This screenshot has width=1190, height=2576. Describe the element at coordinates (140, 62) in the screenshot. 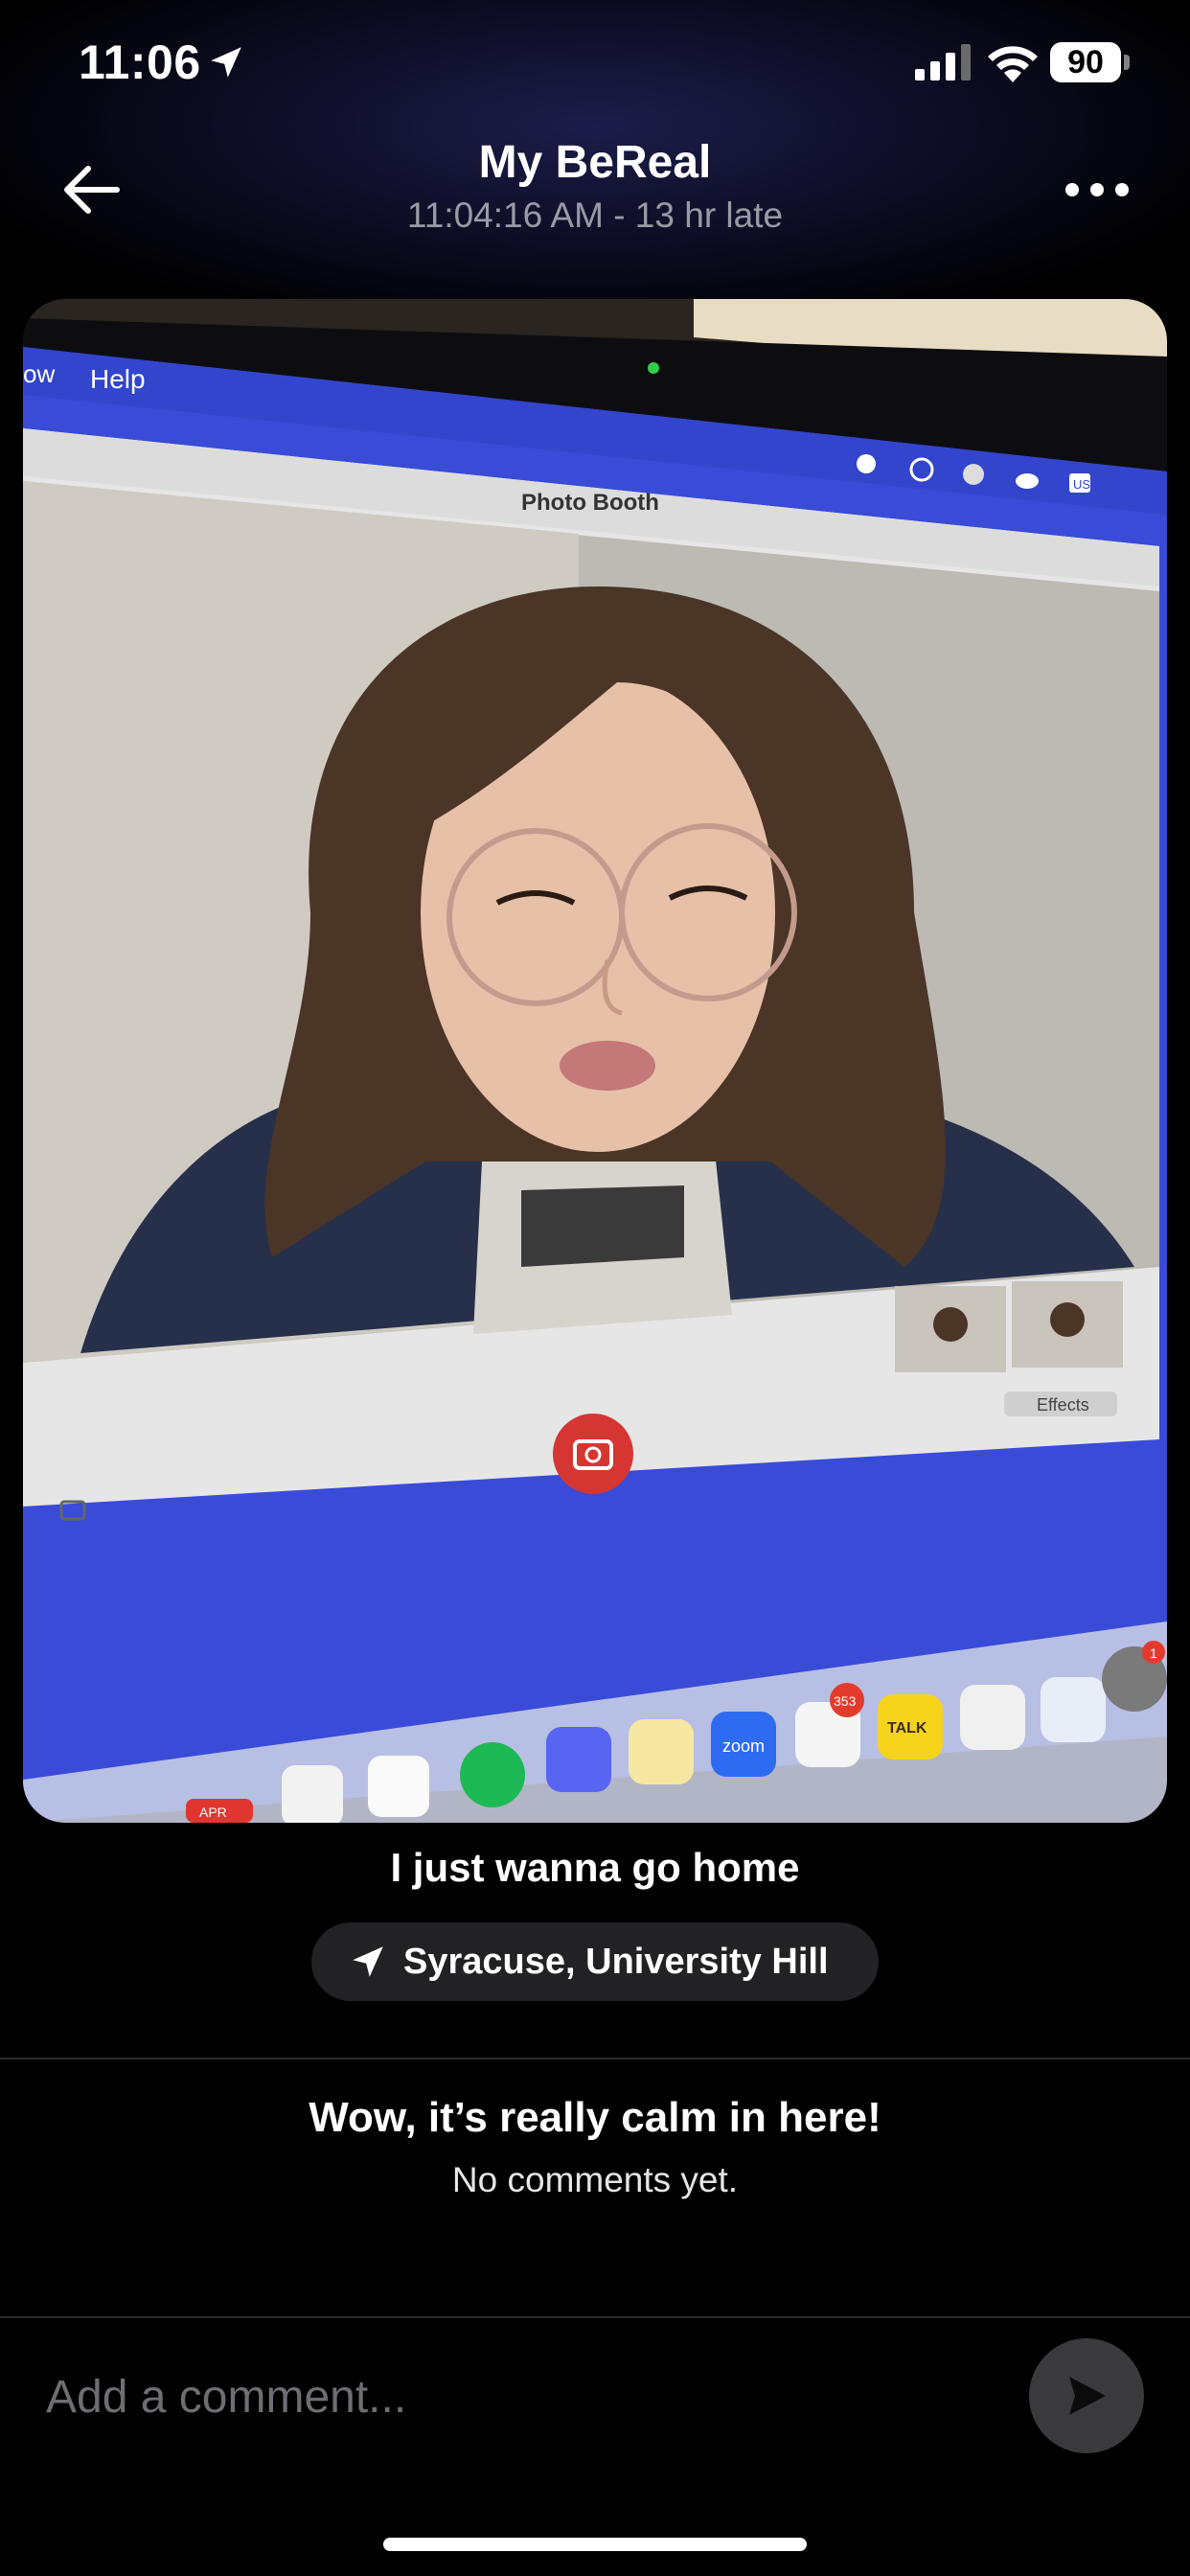

I see `status-time: 11:06` at that location.